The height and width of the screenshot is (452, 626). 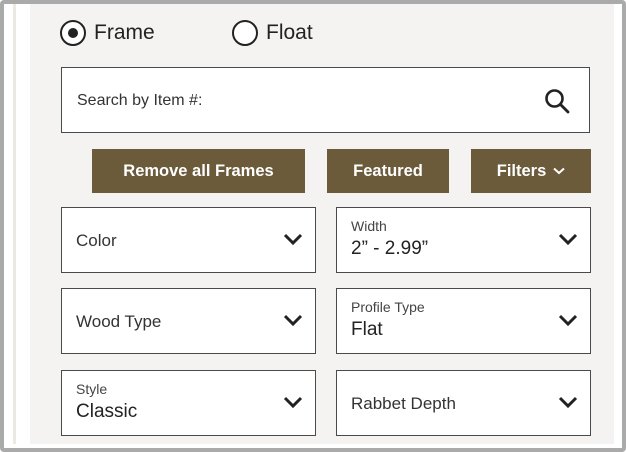 I want to click on style-dropdown-value: Classic, so click(x=107, y=411).